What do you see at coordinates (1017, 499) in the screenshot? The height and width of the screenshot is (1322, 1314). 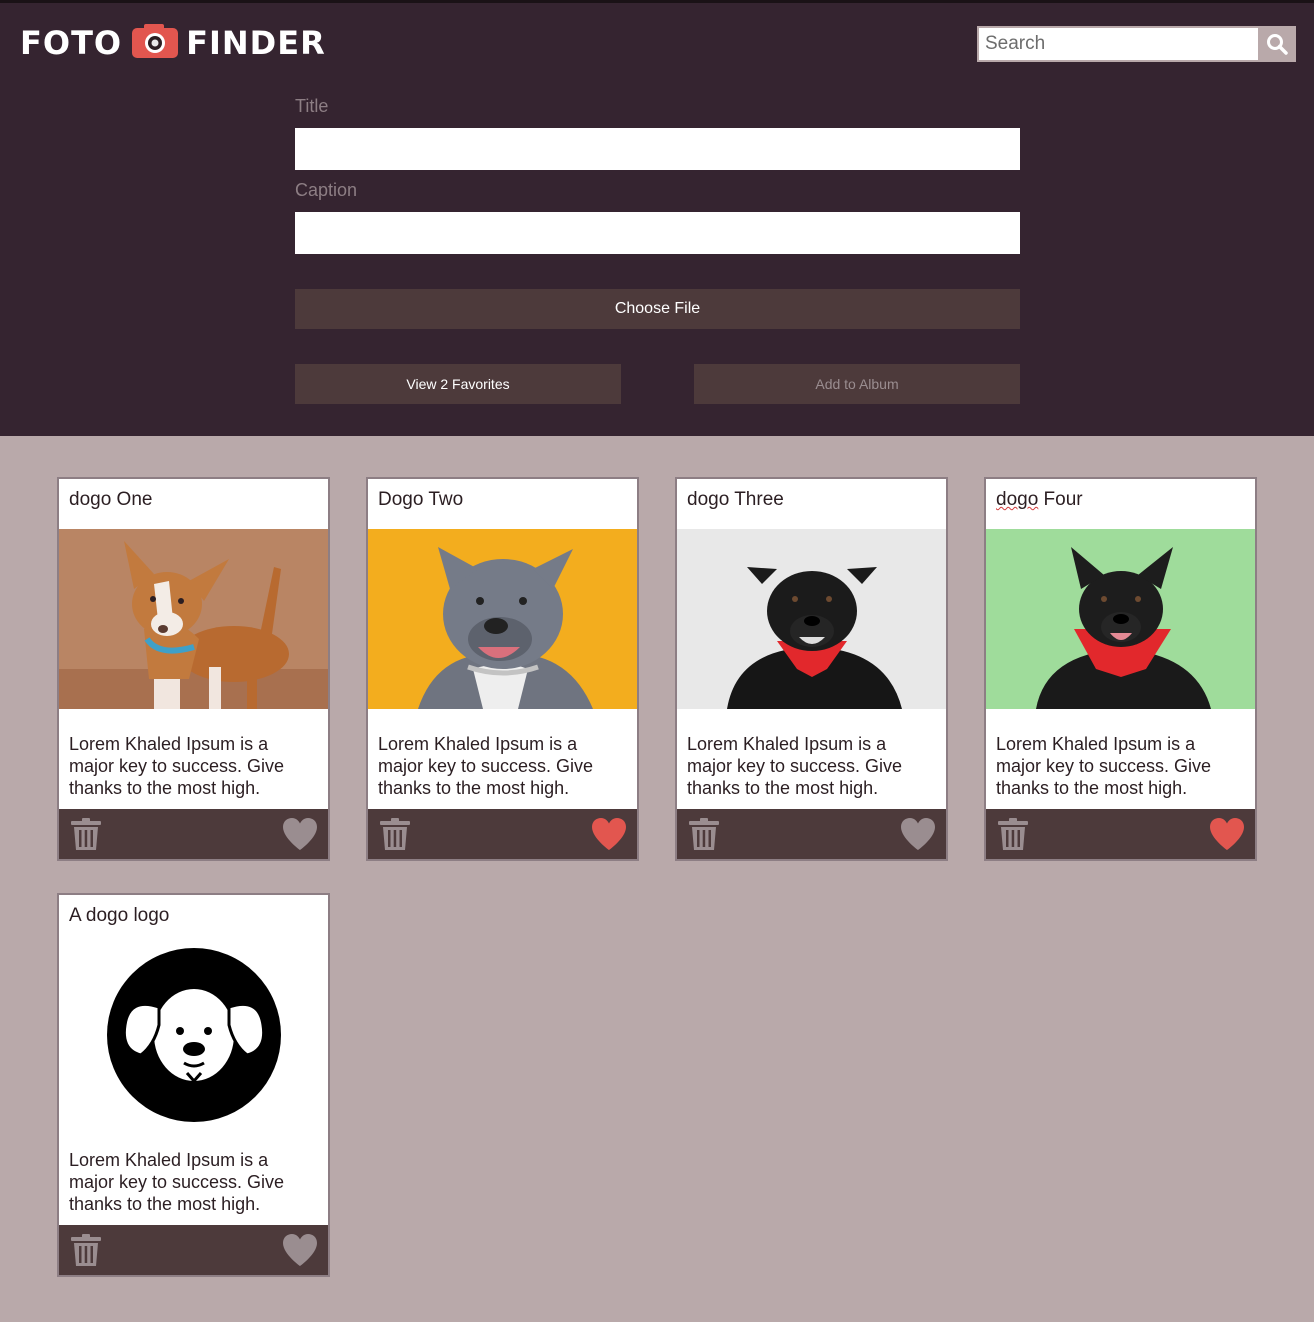 I see `card-title-text: dogo` at bounding box center [1017, 499].